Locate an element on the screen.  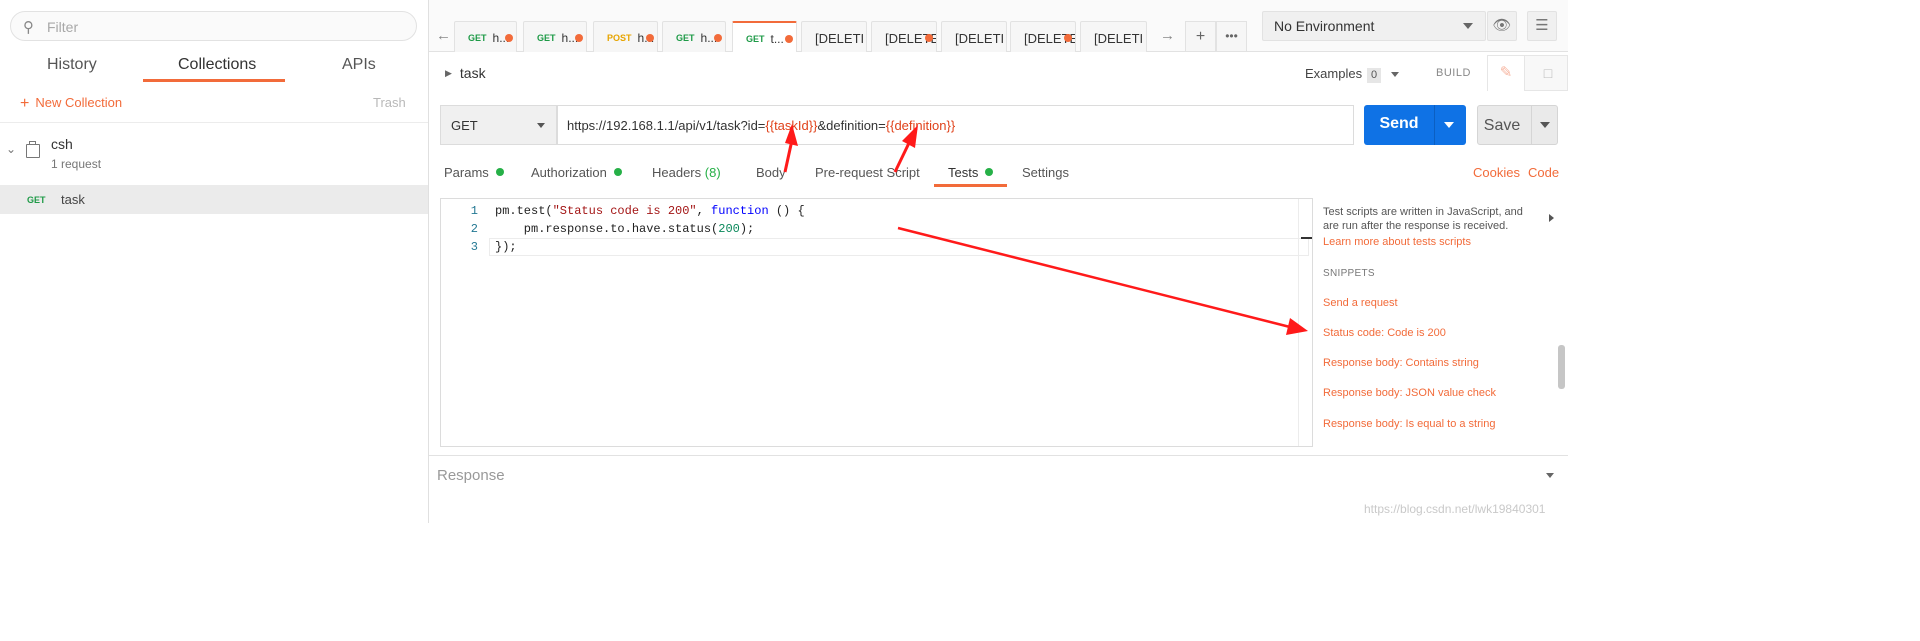
new-tab-button: + is located at coordinates (1200, 36).